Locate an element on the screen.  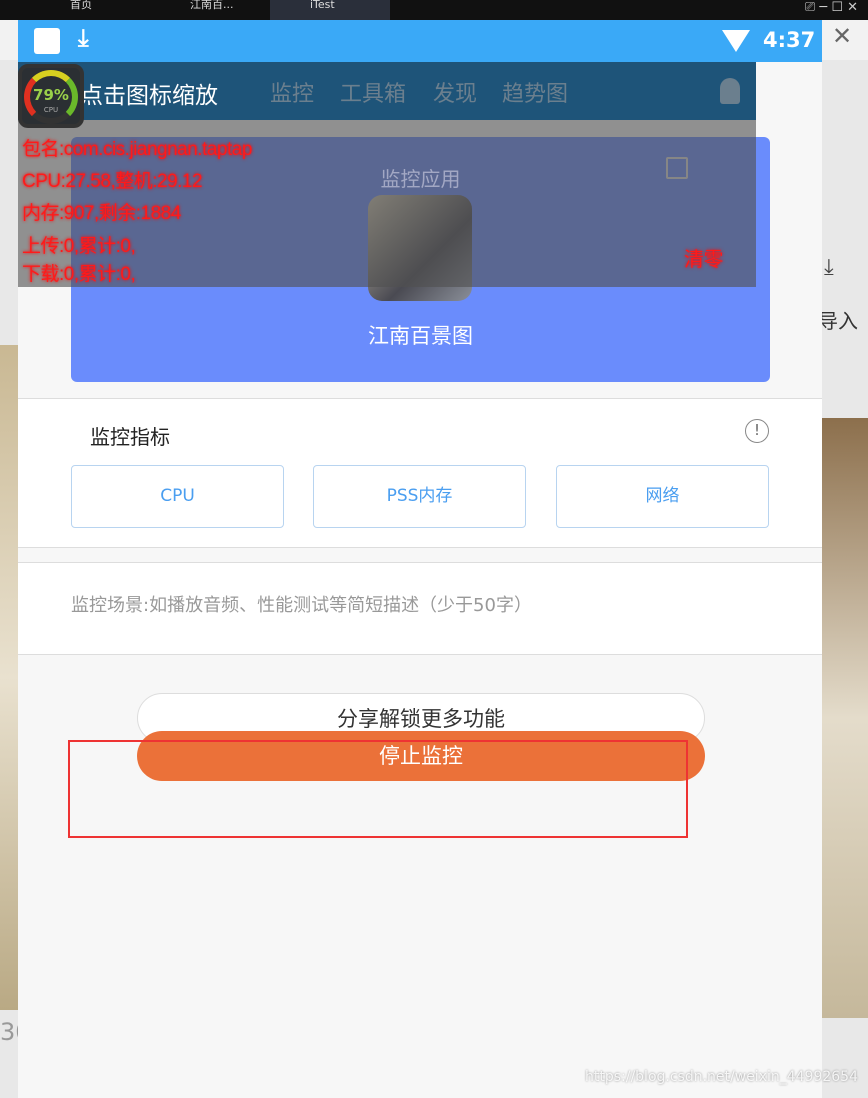
clock: 4:37 is located at coordinates (789, 40).